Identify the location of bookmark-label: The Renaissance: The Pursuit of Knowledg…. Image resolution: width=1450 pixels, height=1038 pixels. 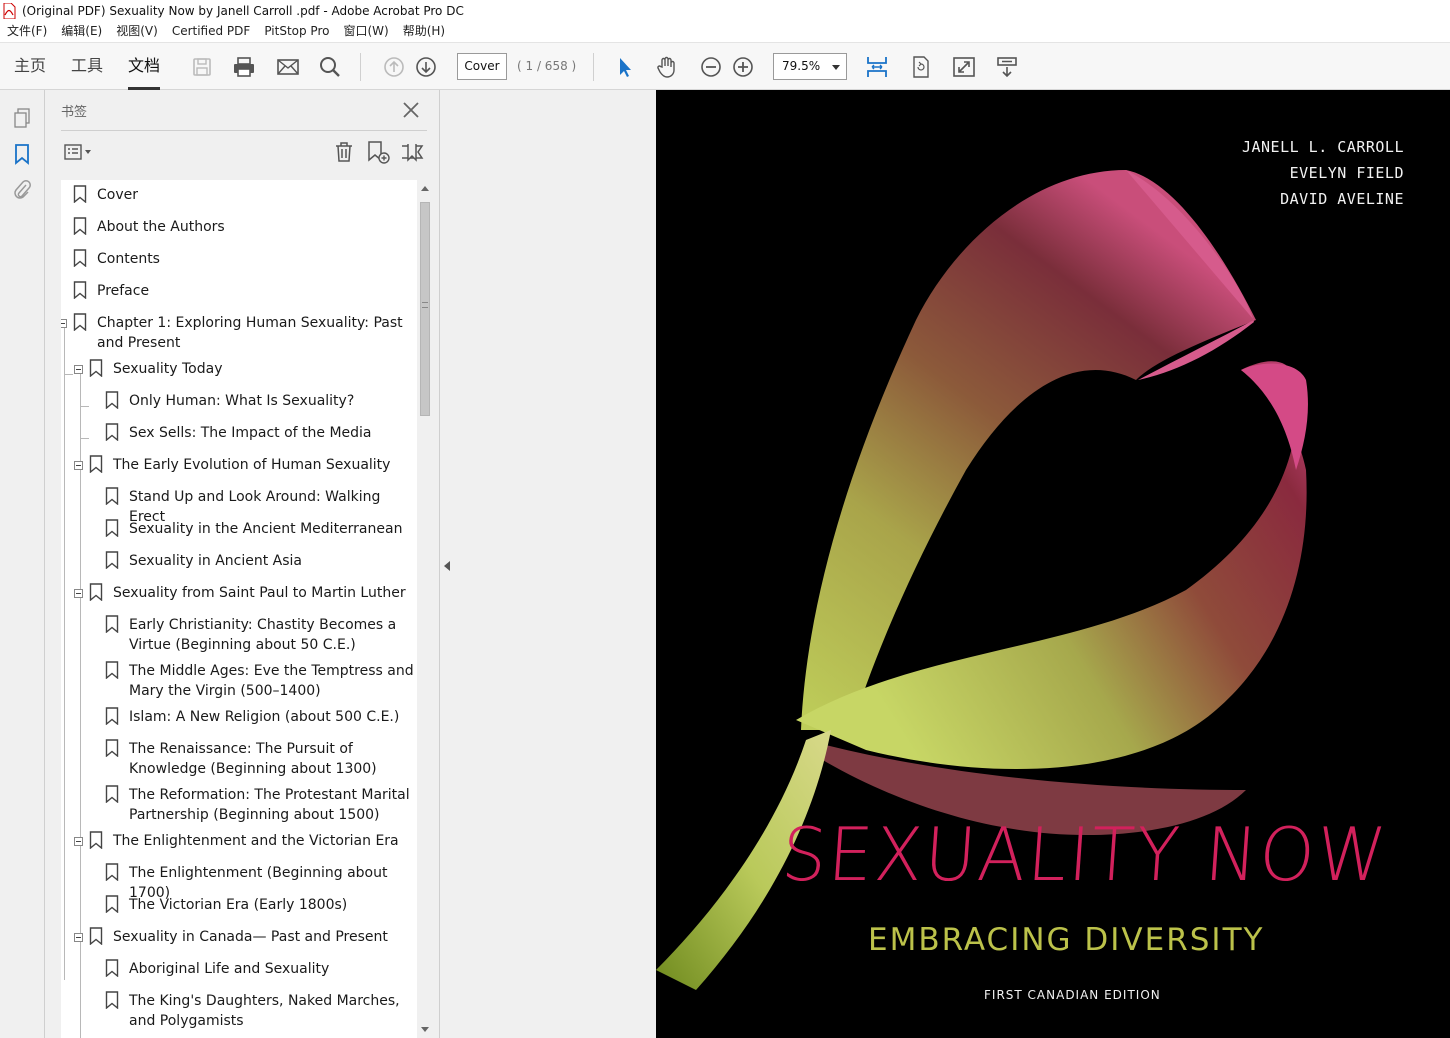
(253, 759).